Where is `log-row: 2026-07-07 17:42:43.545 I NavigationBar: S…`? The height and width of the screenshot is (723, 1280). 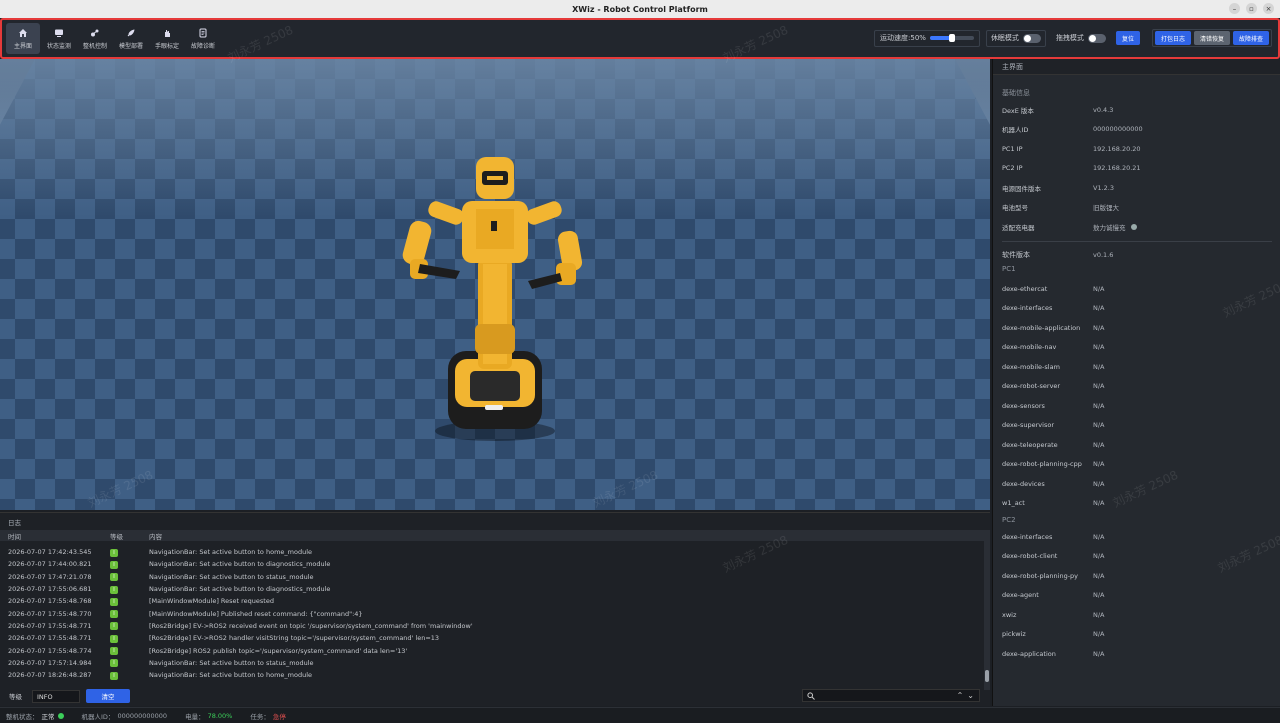 log-row: 2026-07-07 17:42:43.545 I NavigationBar: S… is located at coordinates (492, 552).